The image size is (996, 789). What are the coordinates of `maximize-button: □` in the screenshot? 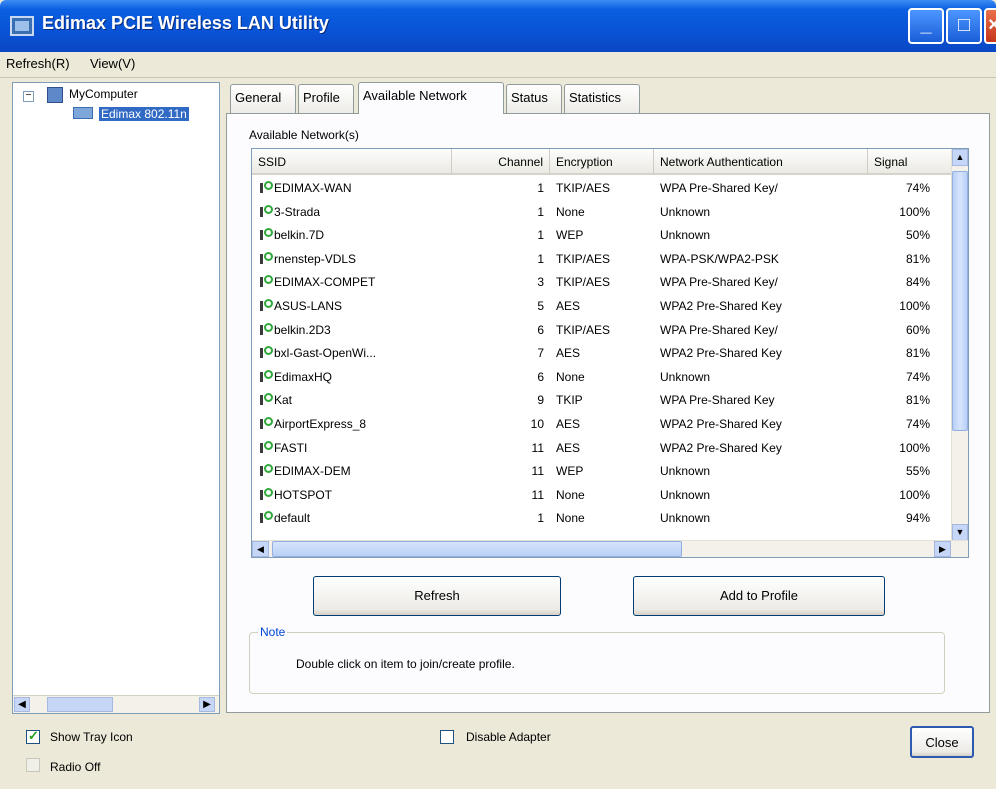 It's located at (964, 26).